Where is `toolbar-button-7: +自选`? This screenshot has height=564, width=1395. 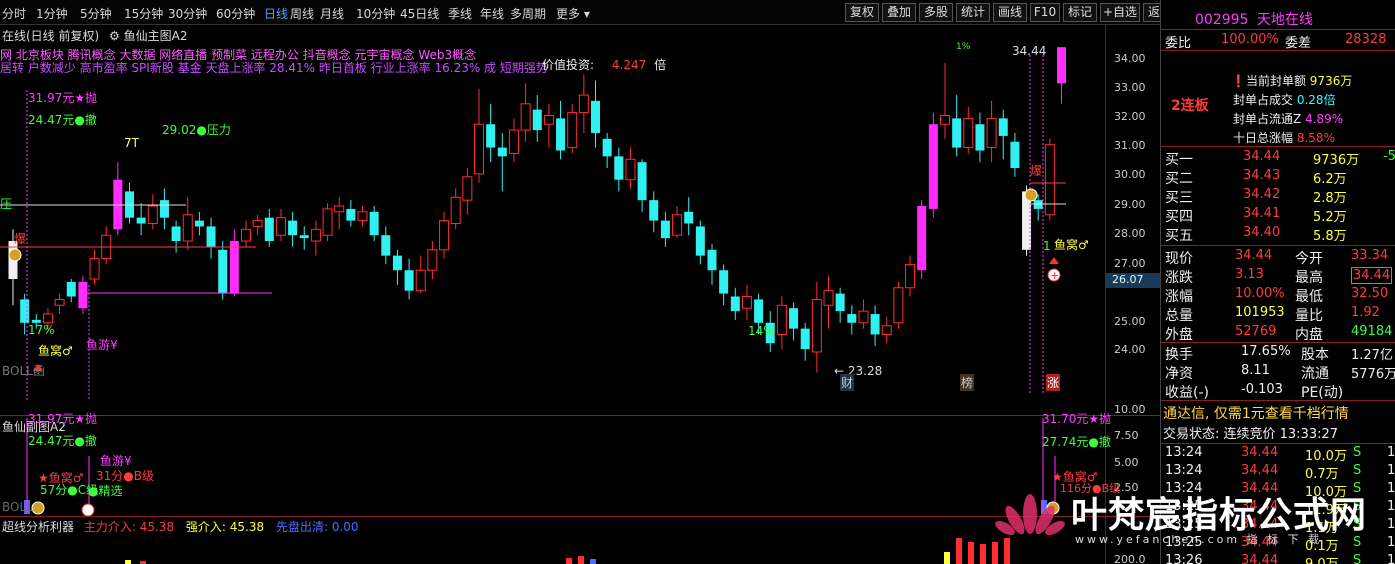
toolbar-button-7: +自选 is located at coordinates (1120, 12).